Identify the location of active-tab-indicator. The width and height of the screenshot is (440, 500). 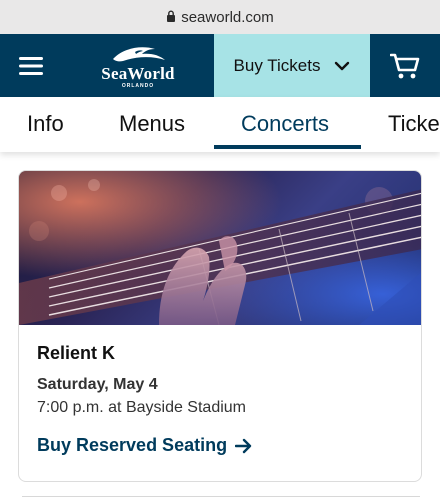
(287, 147).